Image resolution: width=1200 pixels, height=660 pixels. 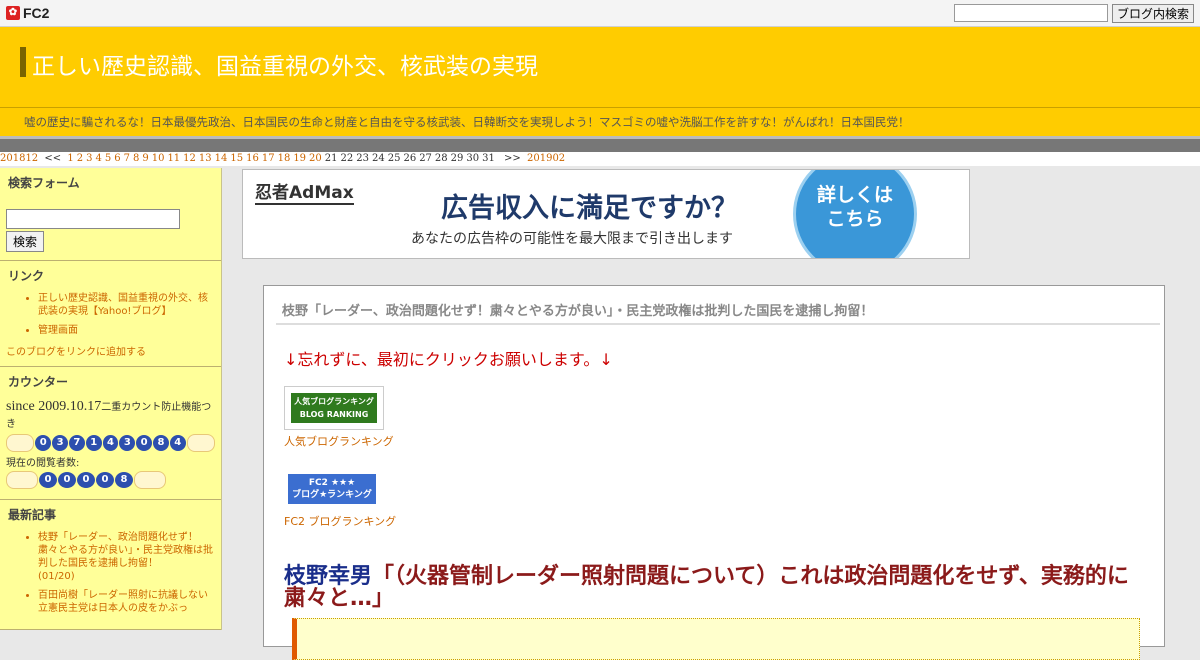 What do you see at coordinates (425, 158) in the screenshot?
I see `calendar-day: 27` at bounding box center [425, 158].